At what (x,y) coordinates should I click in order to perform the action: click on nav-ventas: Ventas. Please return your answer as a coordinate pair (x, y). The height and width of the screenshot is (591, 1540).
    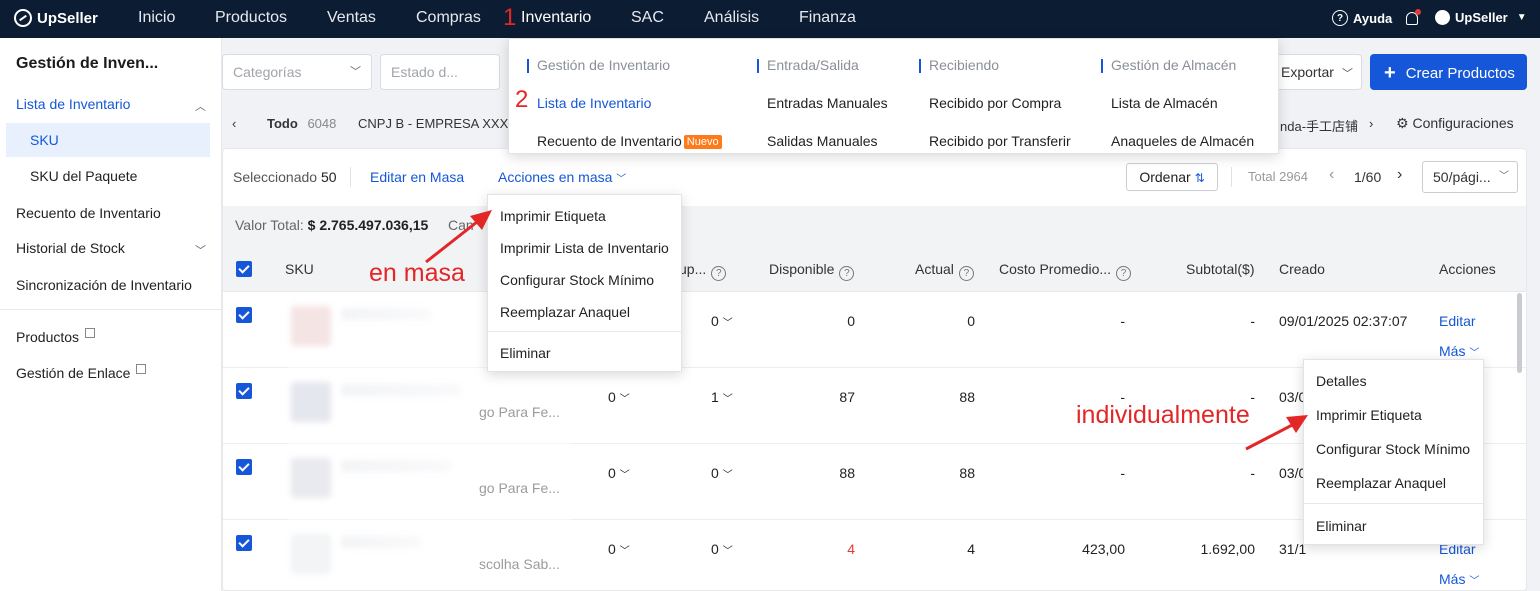
    Looking at the image, I should click on (351, 18).